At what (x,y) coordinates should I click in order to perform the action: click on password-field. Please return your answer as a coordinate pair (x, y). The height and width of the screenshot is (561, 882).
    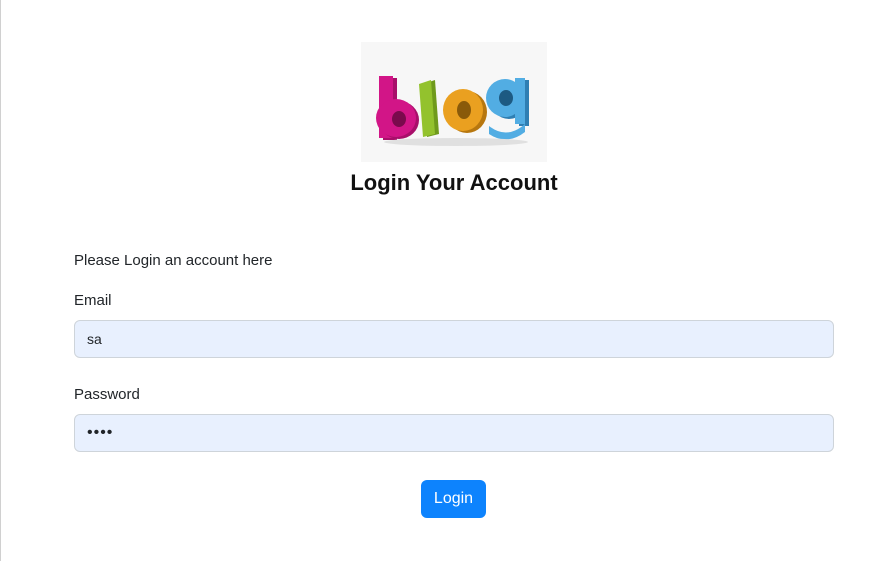
    Looking at the image, I should click on (454, 433).